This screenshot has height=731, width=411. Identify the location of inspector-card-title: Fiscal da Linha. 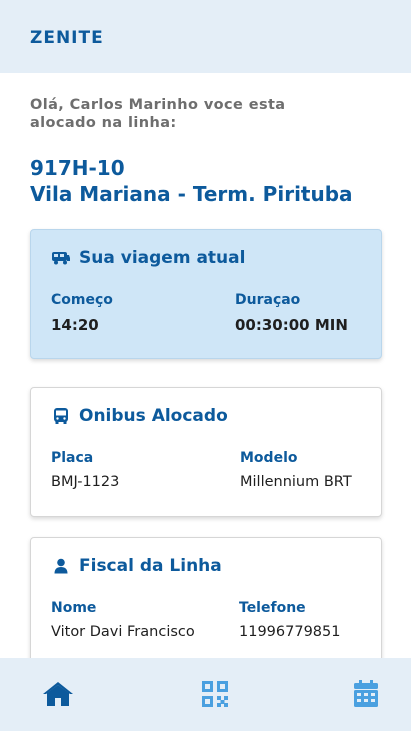
(150, 566).